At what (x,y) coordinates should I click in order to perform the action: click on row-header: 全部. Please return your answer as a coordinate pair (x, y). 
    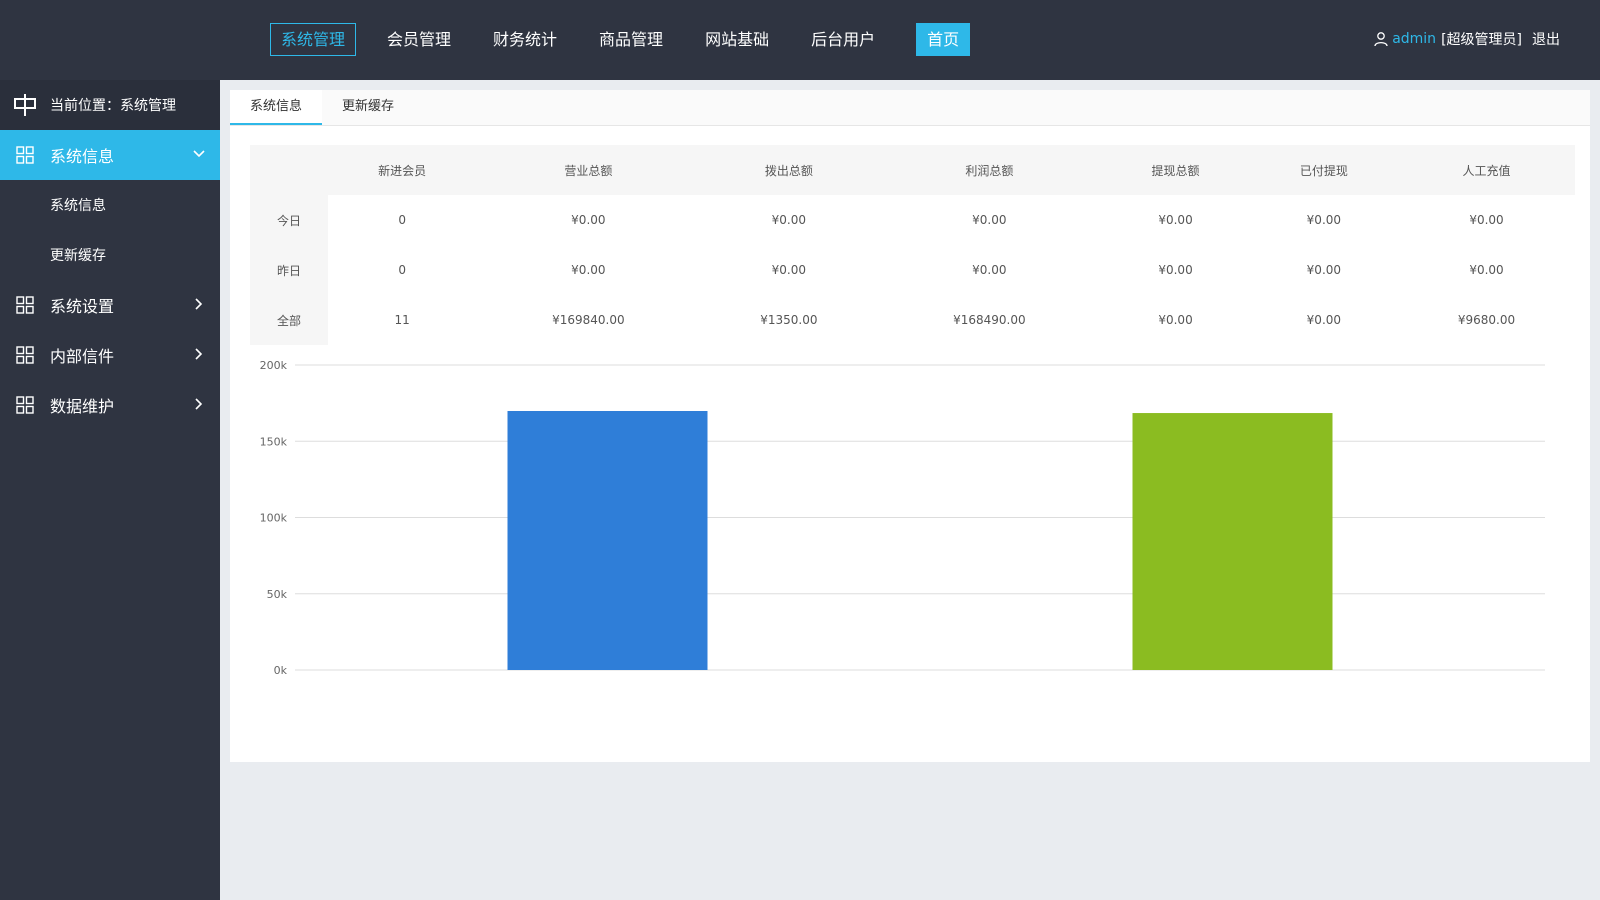
    Looking at the image, I should click on (289, 320).